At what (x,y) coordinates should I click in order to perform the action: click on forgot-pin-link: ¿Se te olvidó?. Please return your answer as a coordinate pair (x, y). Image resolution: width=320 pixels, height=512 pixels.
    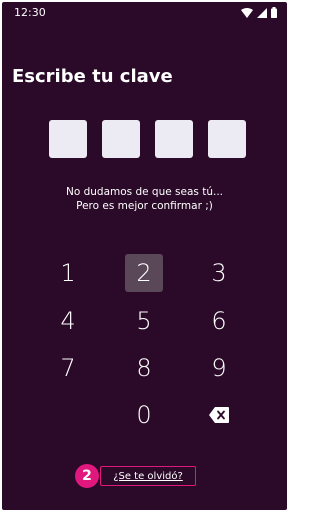
    Looking at the image, I should click on (148, 476).